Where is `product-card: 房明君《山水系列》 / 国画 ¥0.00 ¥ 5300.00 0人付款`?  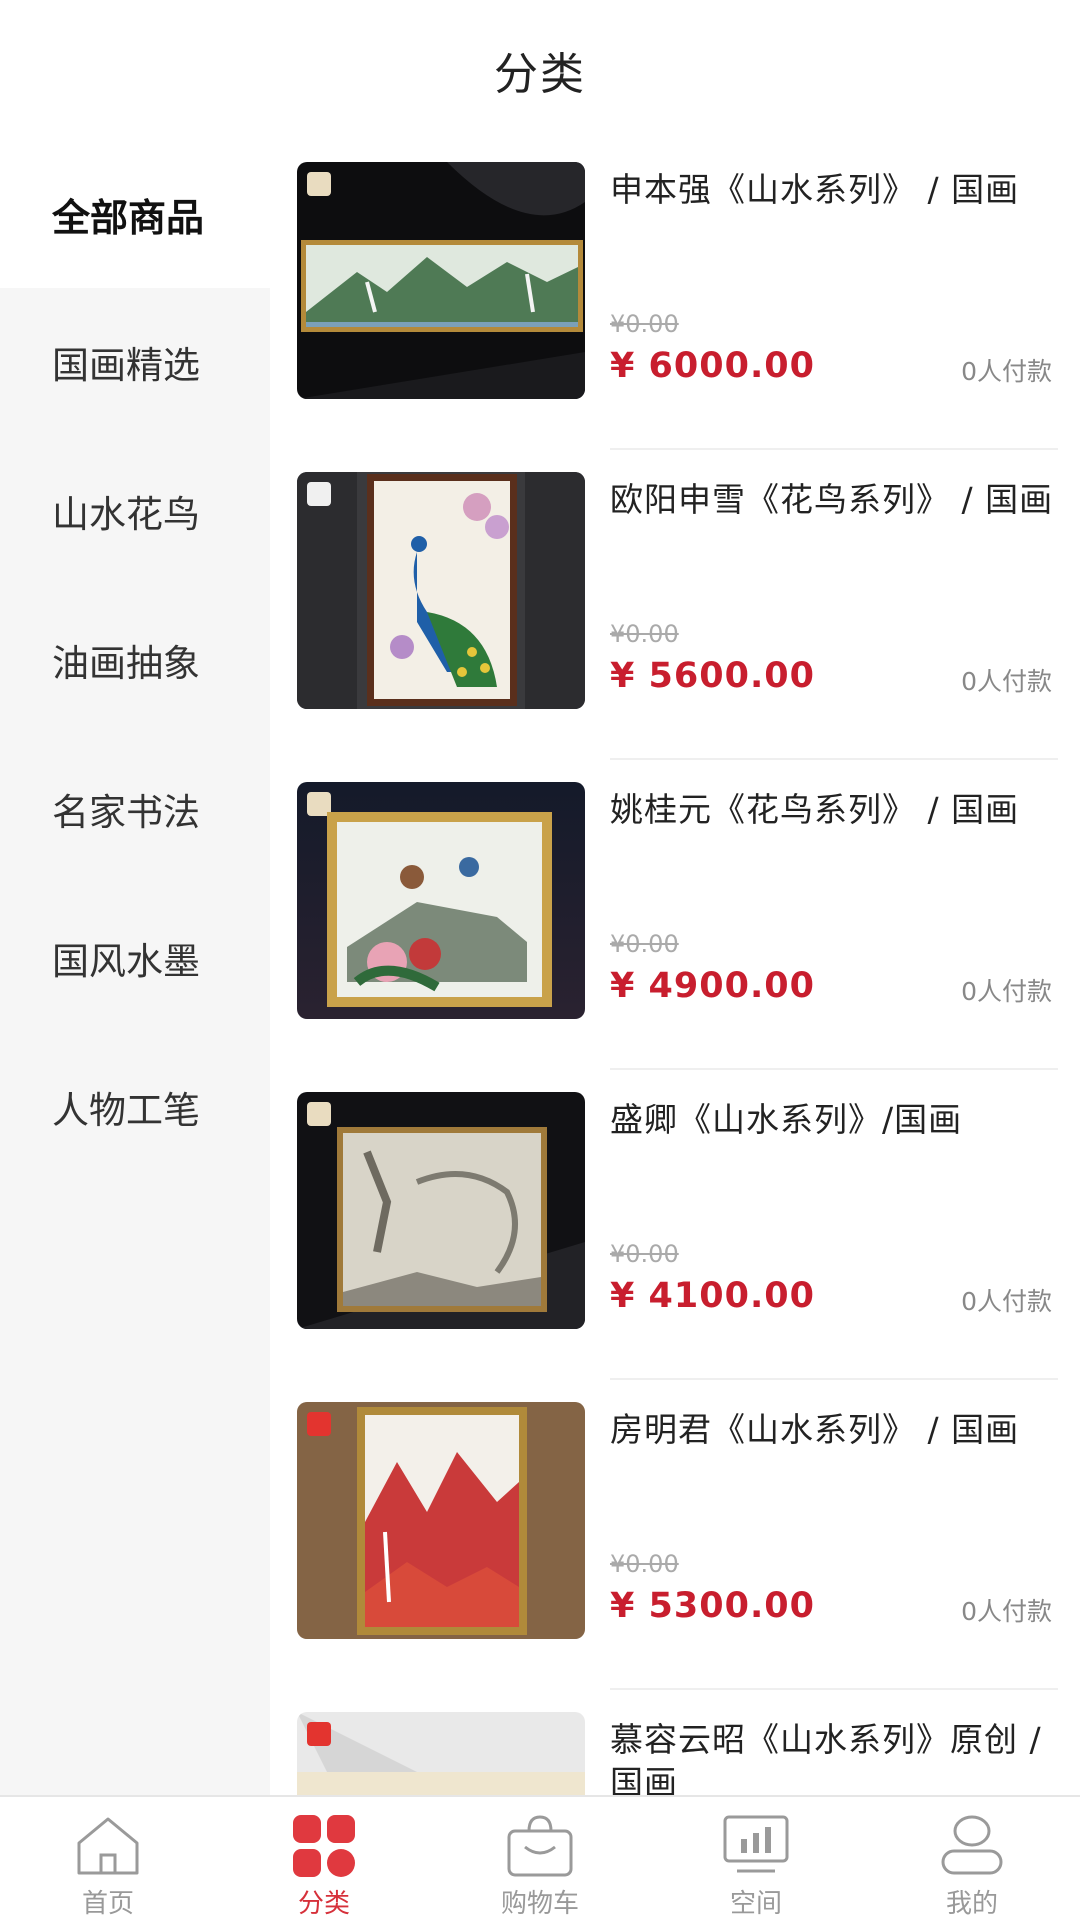
product-card: 房明君《山水系列》 / 国画 ¥0.00 ¥ 5300.00 0人付款 is located at coordinates (675, 1535).